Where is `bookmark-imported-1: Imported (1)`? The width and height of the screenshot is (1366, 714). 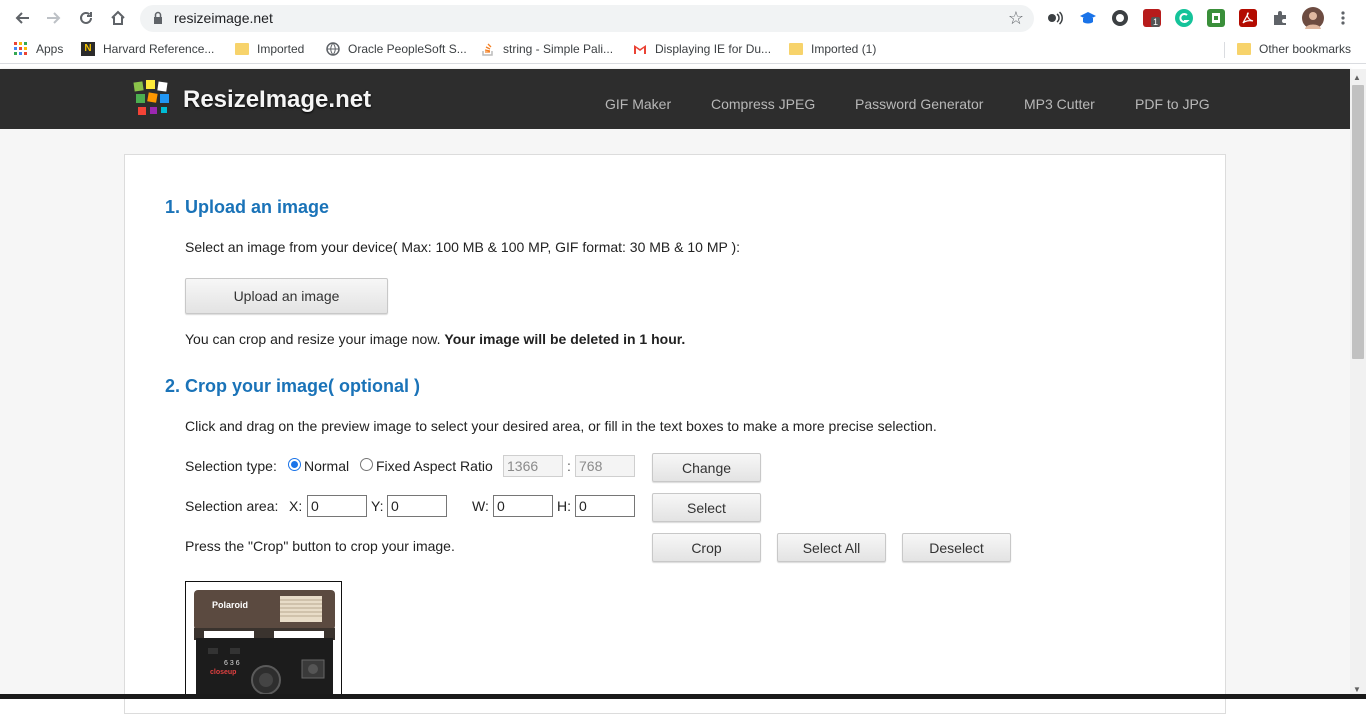
bookmark-imported-1: Imported (1) is located at coordinates (832, 49).